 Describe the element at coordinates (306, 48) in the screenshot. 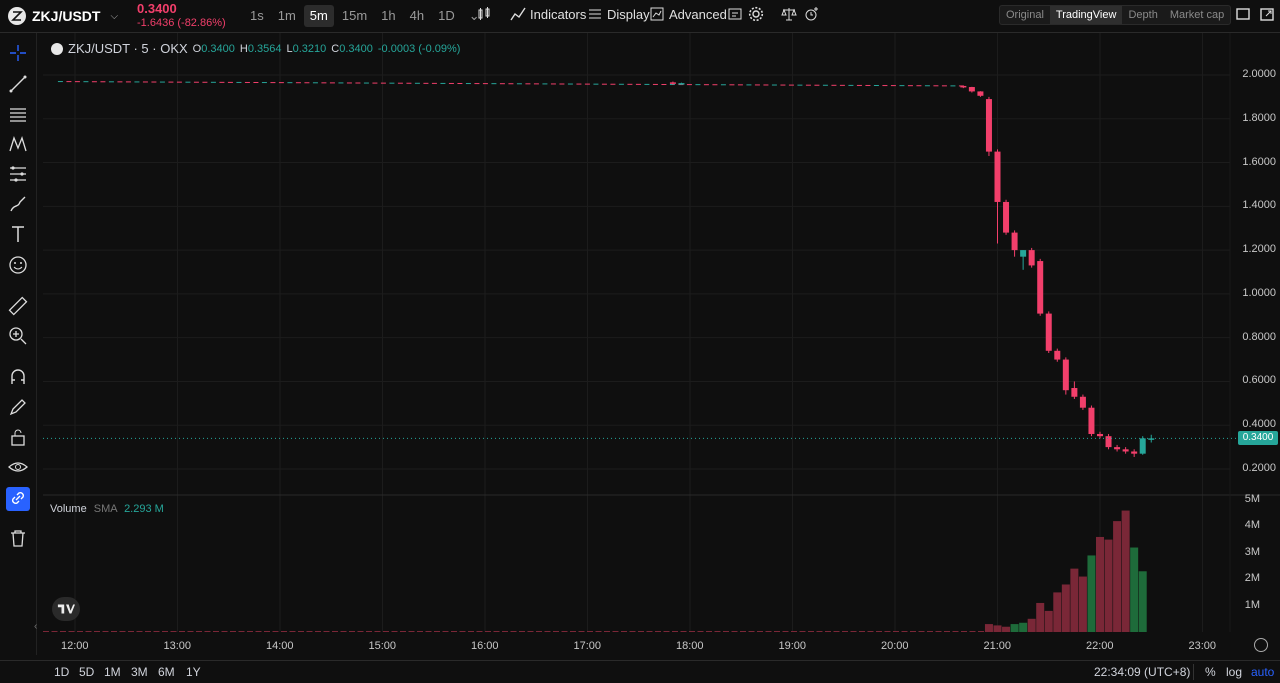

I see `legend-low: L0.3210` at that location.